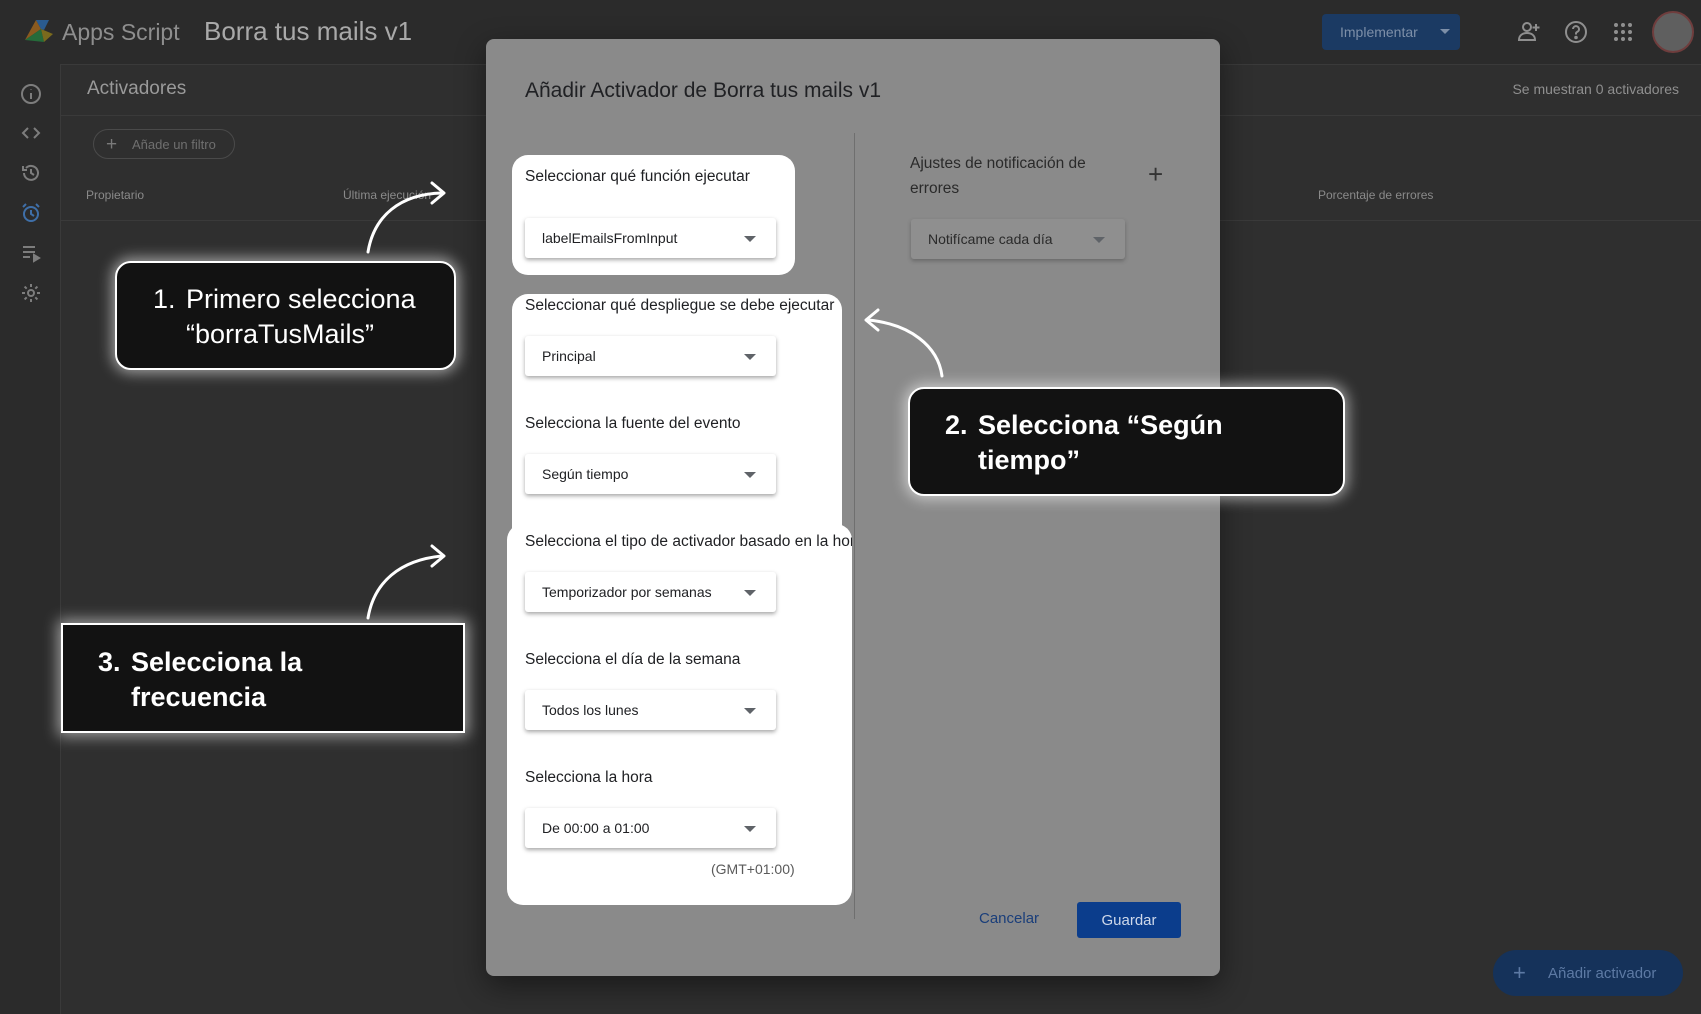 This screenshot has height=1014, width=1701. I want to click on add-filter-label: Añade un filtro, so click(174, 144).